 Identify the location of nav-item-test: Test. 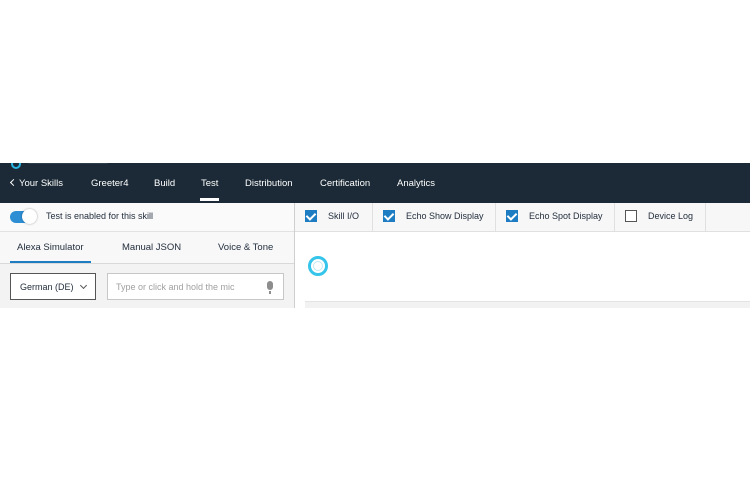
(209, 189).